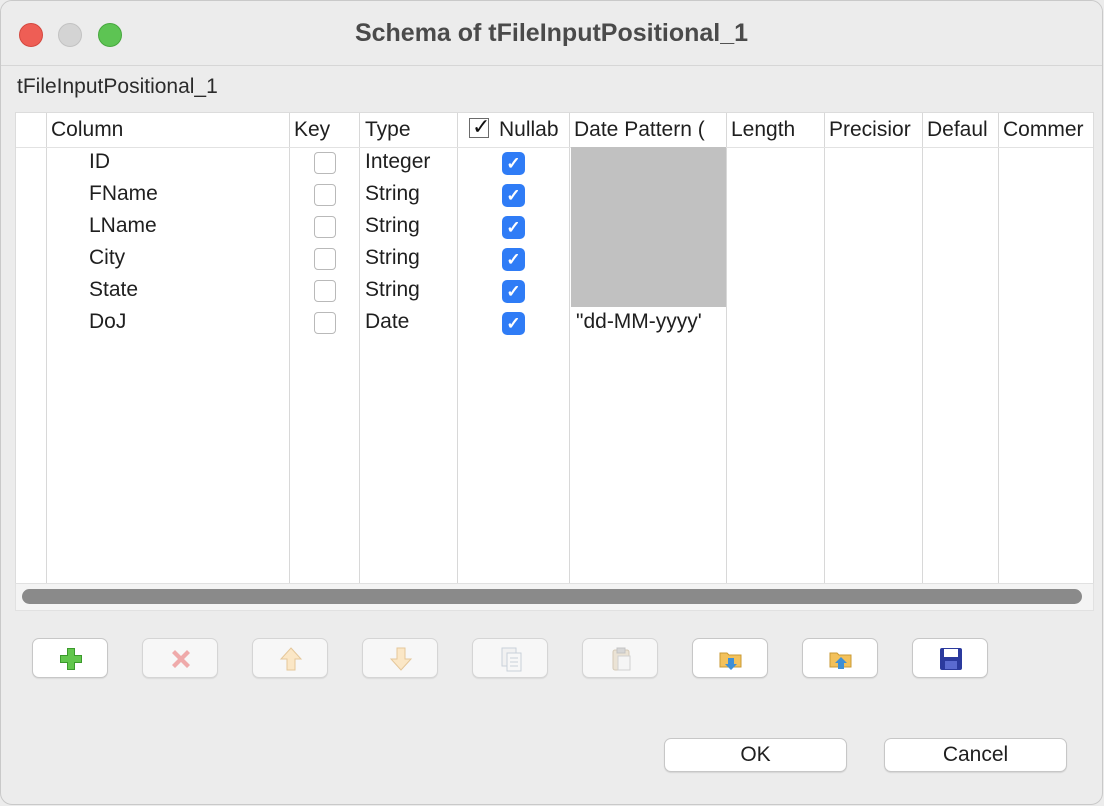 The height and width of the screenshot is (806, 1104). I want to click on import-icon, so click(730, 661).